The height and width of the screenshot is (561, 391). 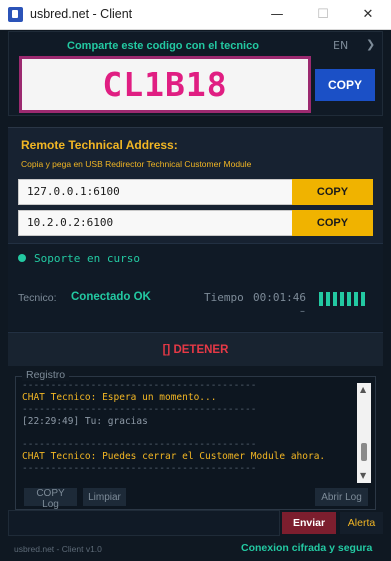 I want to click on tecnico-status: Conectado OK, so click(x=111, y=297).